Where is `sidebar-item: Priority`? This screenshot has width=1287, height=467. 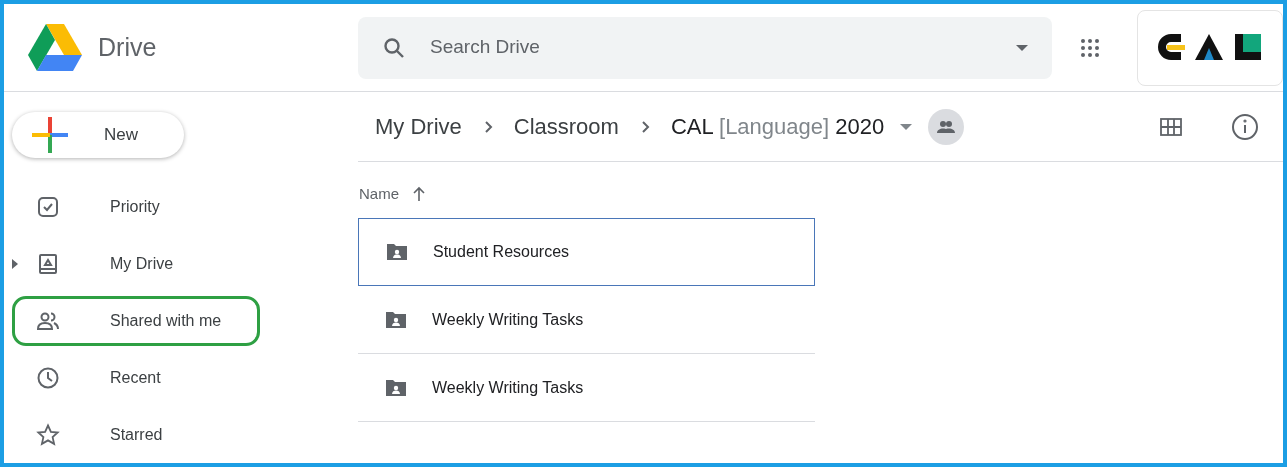 sidebar-item: Priority is located at coordinates (136, 206).